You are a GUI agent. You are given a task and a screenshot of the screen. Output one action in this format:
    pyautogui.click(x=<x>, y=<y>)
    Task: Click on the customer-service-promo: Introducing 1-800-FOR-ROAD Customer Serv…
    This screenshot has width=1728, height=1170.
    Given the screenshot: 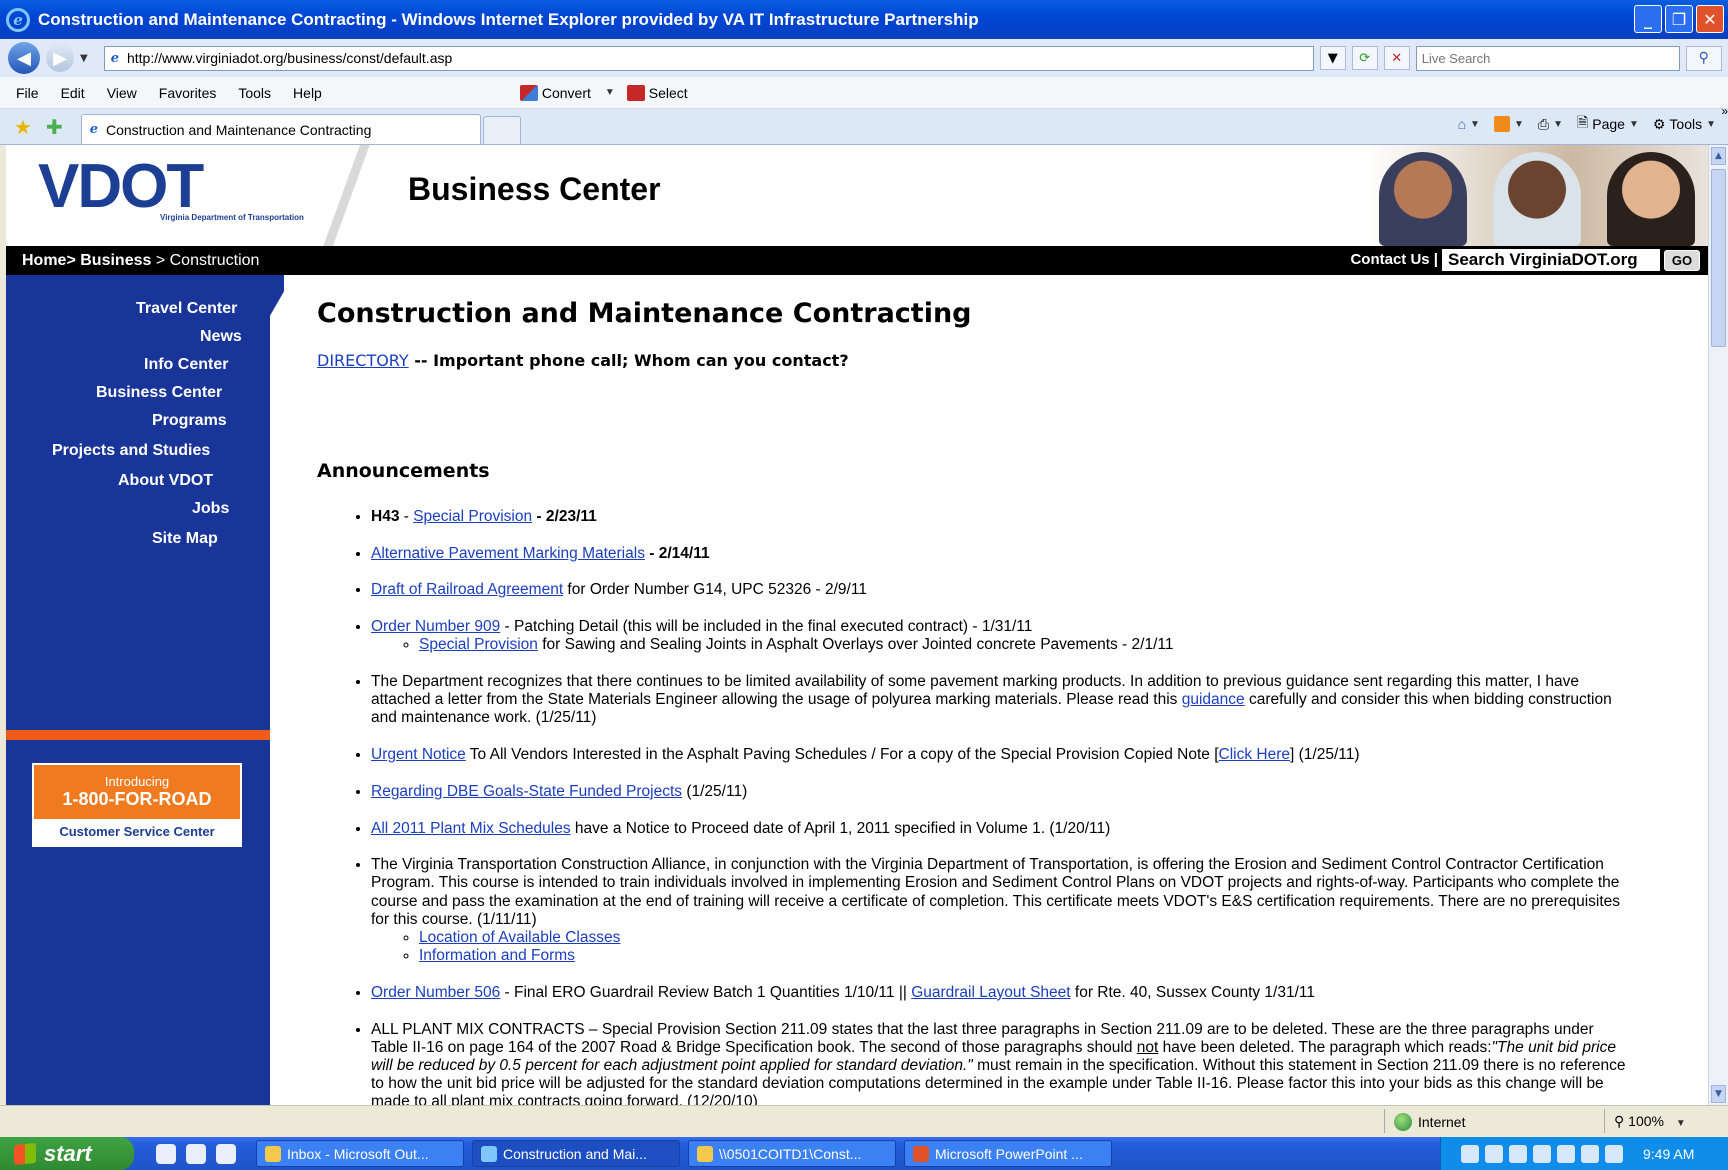 What is the action you would take?
    pyautogui.click(x=137, y=805)
    